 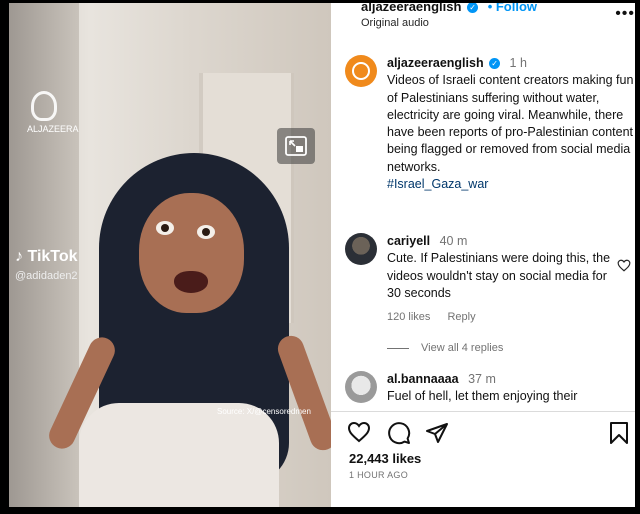 I want to click on view-replies-line, so click(x=398, y=348).